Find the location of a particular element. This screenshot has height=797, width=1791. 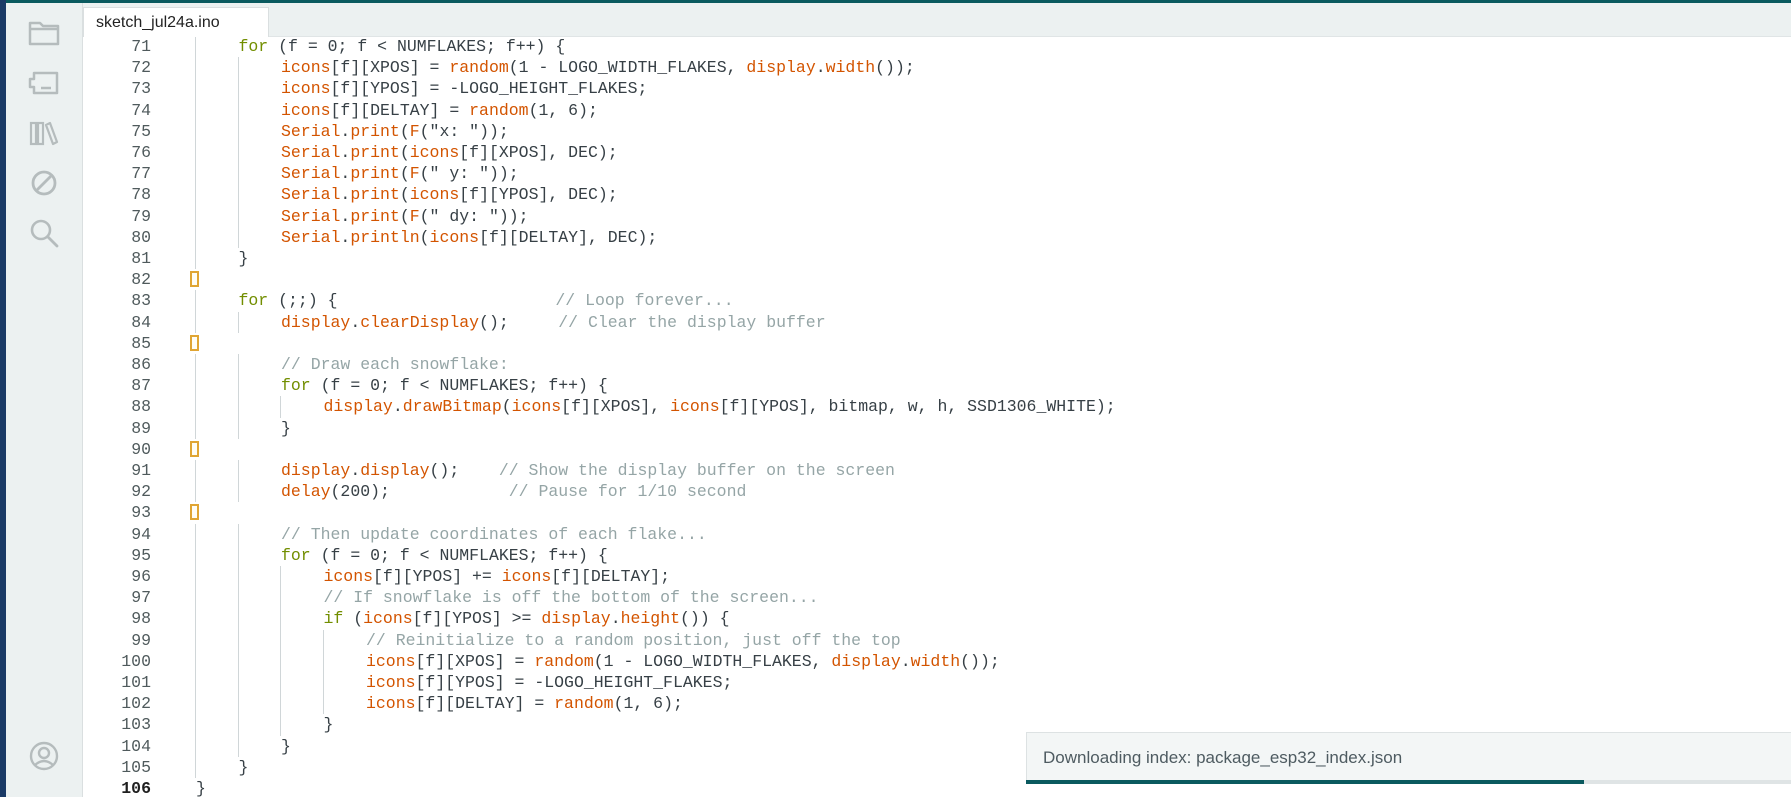

code-line: 82 is located at coordinates (937, 279).